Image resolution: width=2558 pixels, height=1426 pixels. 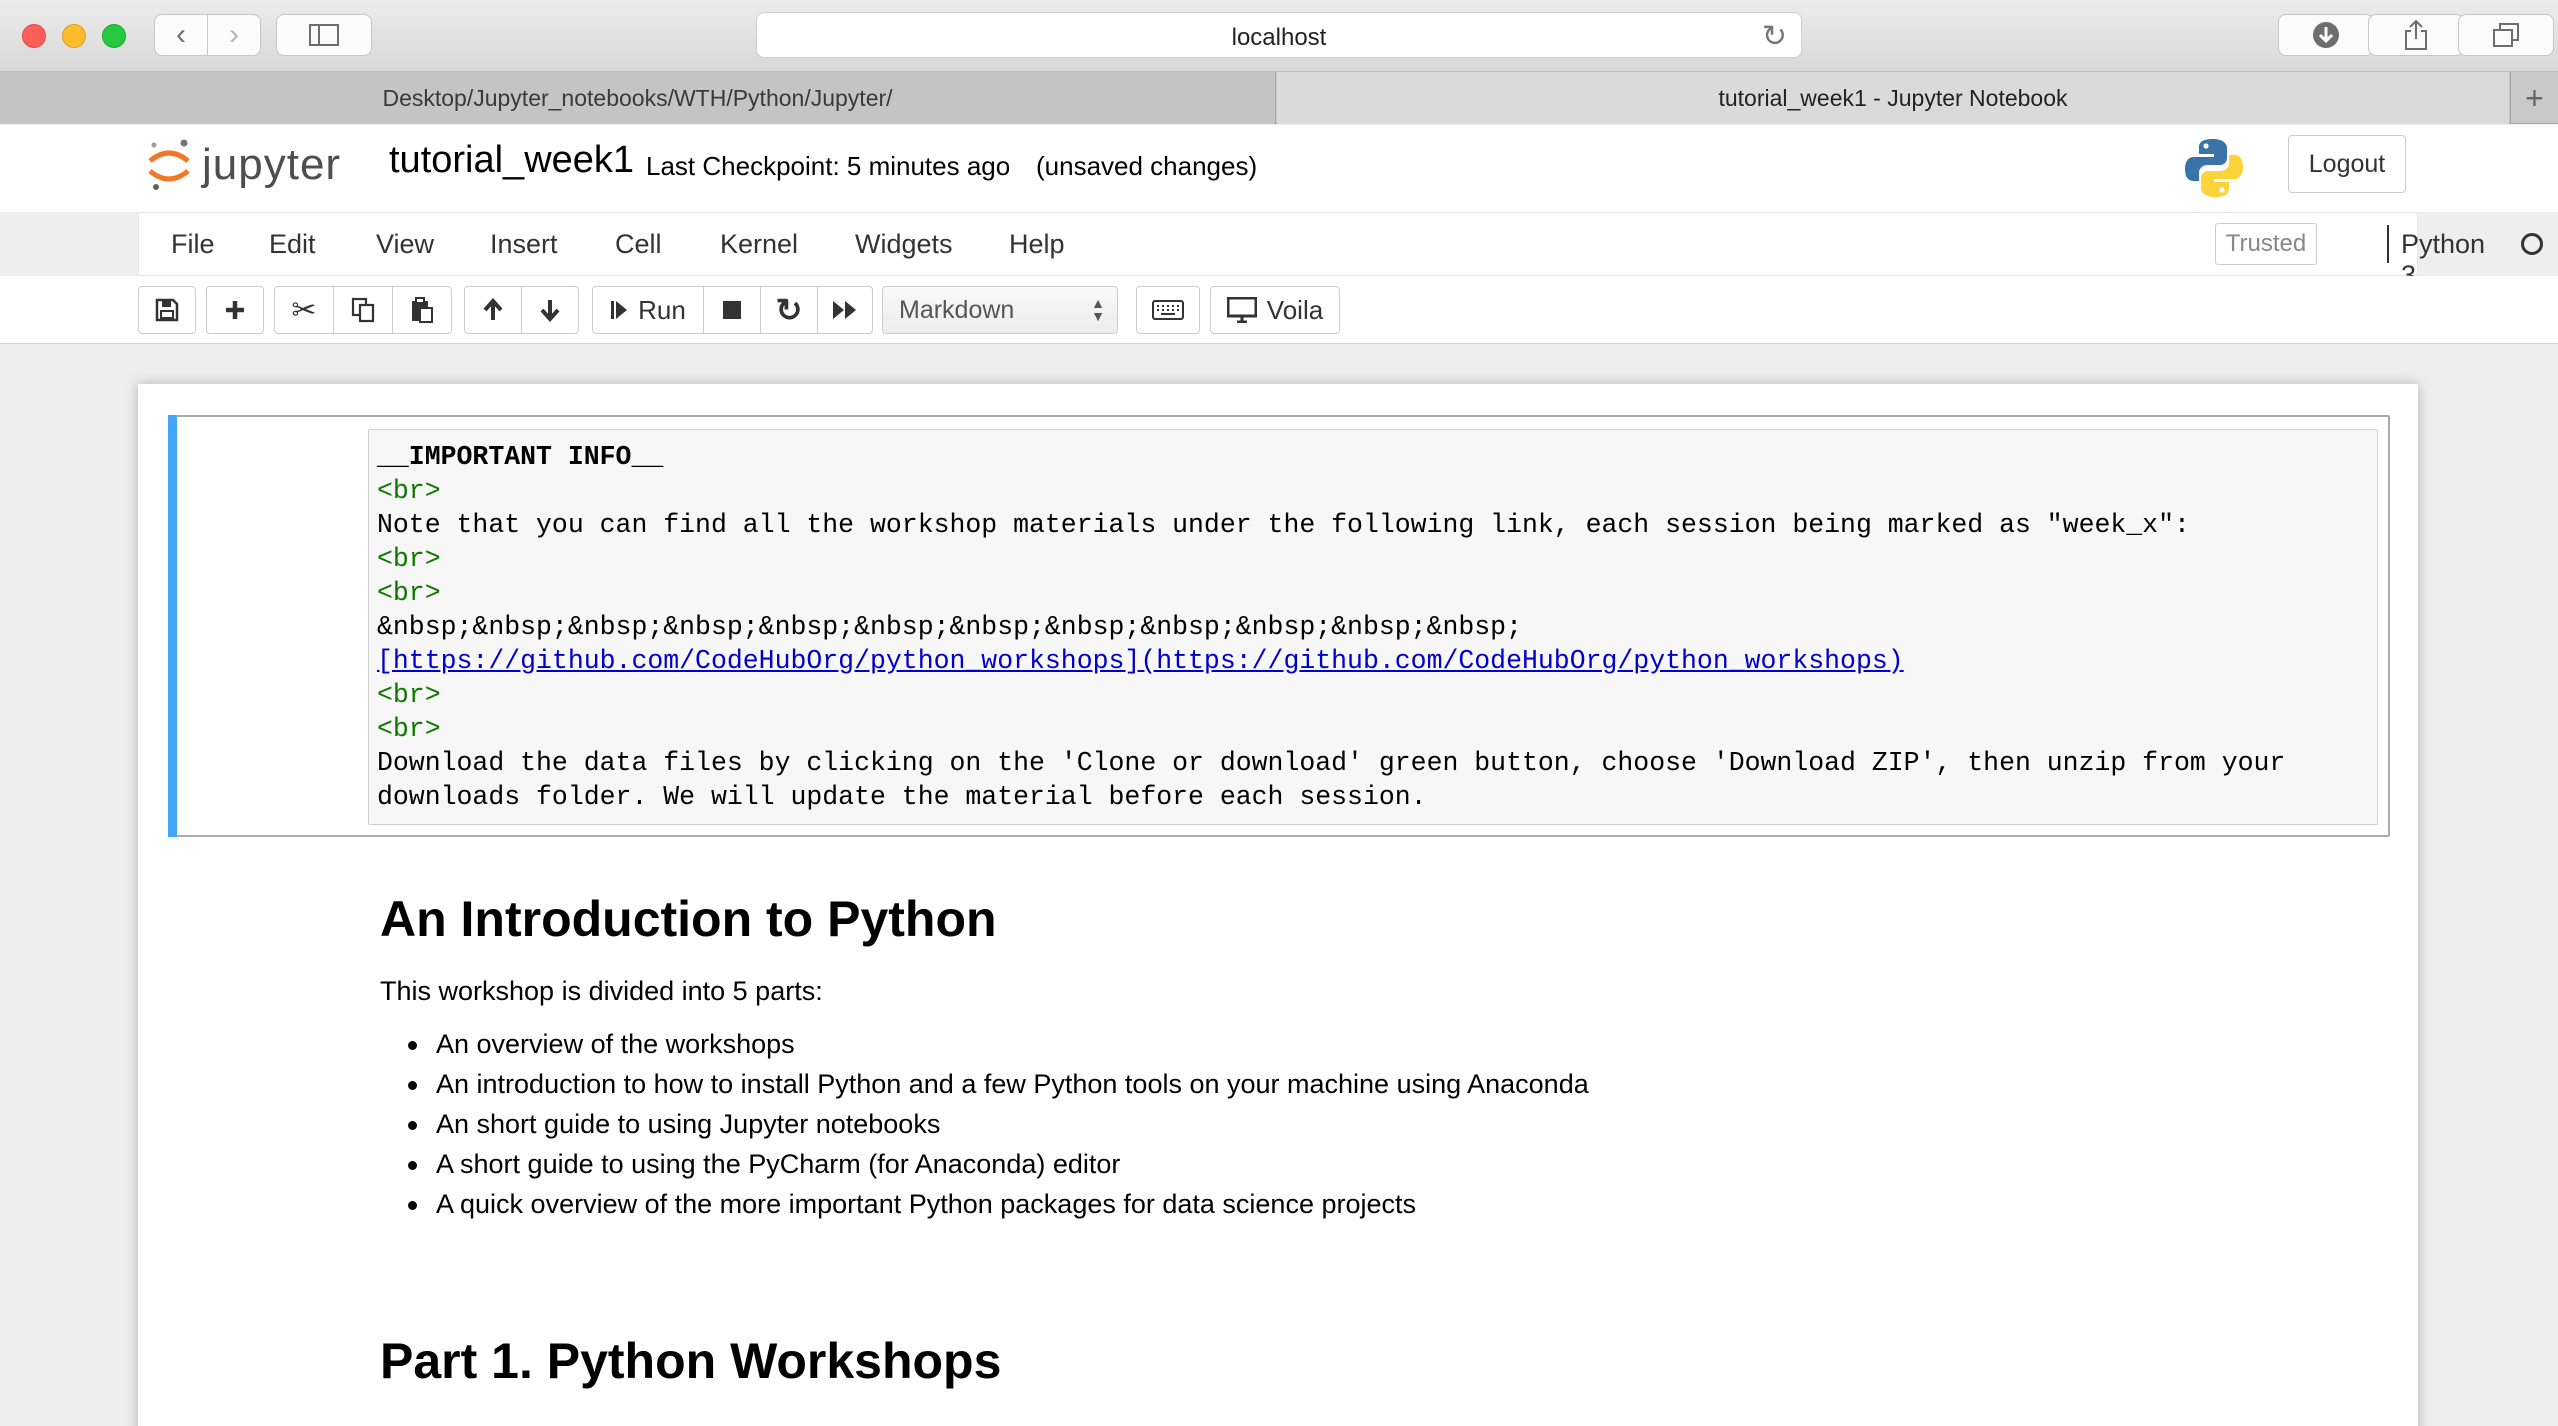 I want to click on save-button, so click(x=167, y=310).